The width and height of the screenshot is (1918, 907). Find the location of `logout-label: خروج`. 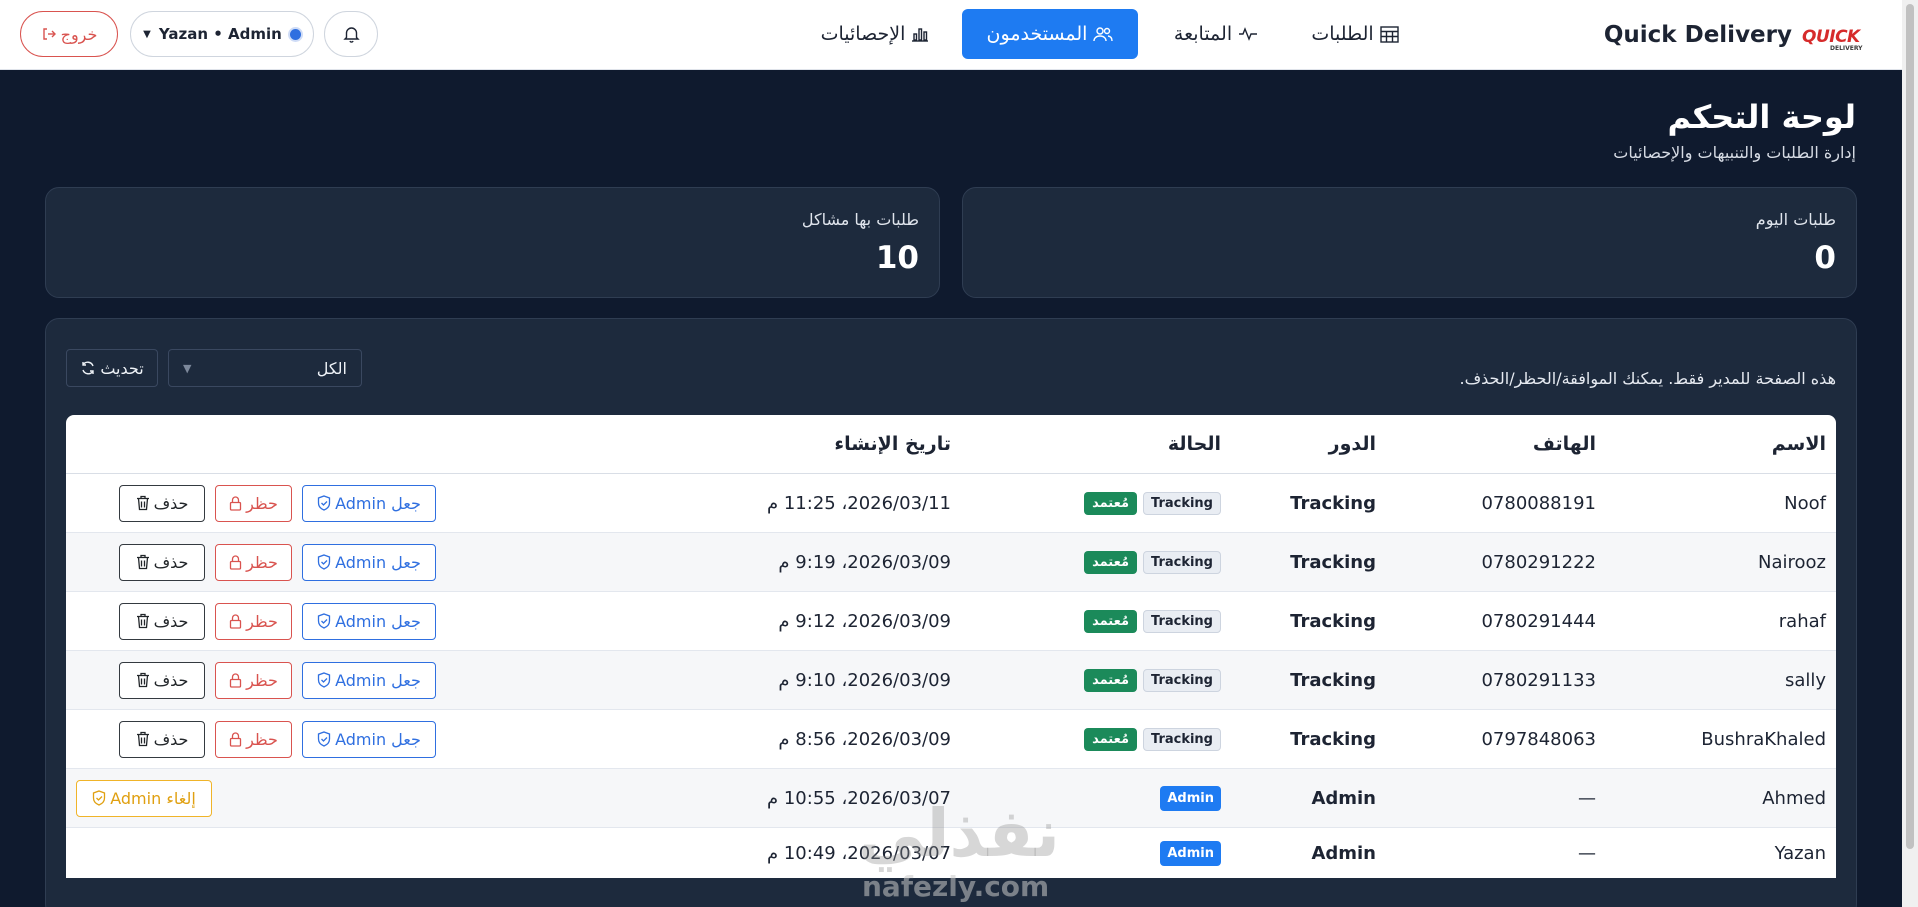

logout-label: خروج is located at coordinates (79, 34).